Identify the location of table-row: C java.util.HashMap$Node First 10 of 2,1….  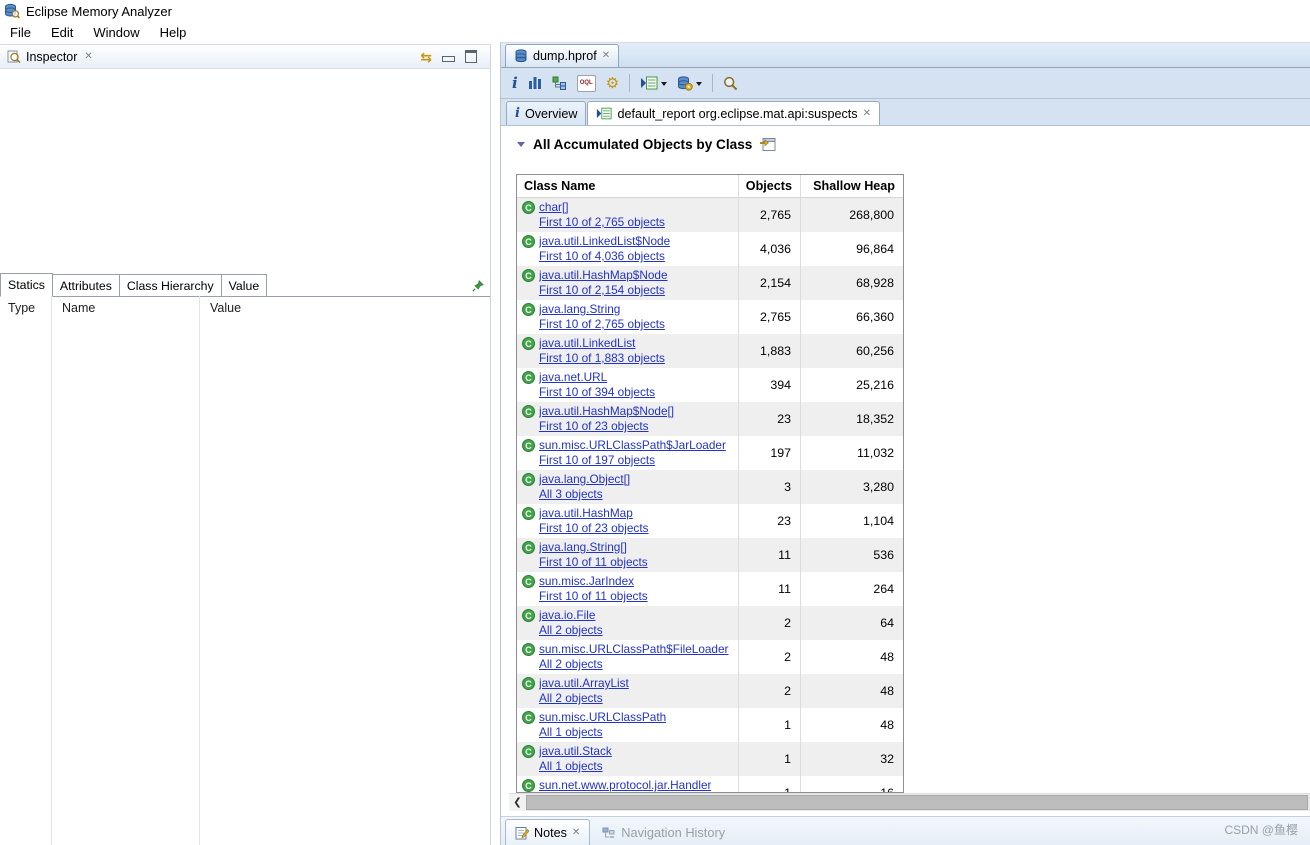
(710, 283).